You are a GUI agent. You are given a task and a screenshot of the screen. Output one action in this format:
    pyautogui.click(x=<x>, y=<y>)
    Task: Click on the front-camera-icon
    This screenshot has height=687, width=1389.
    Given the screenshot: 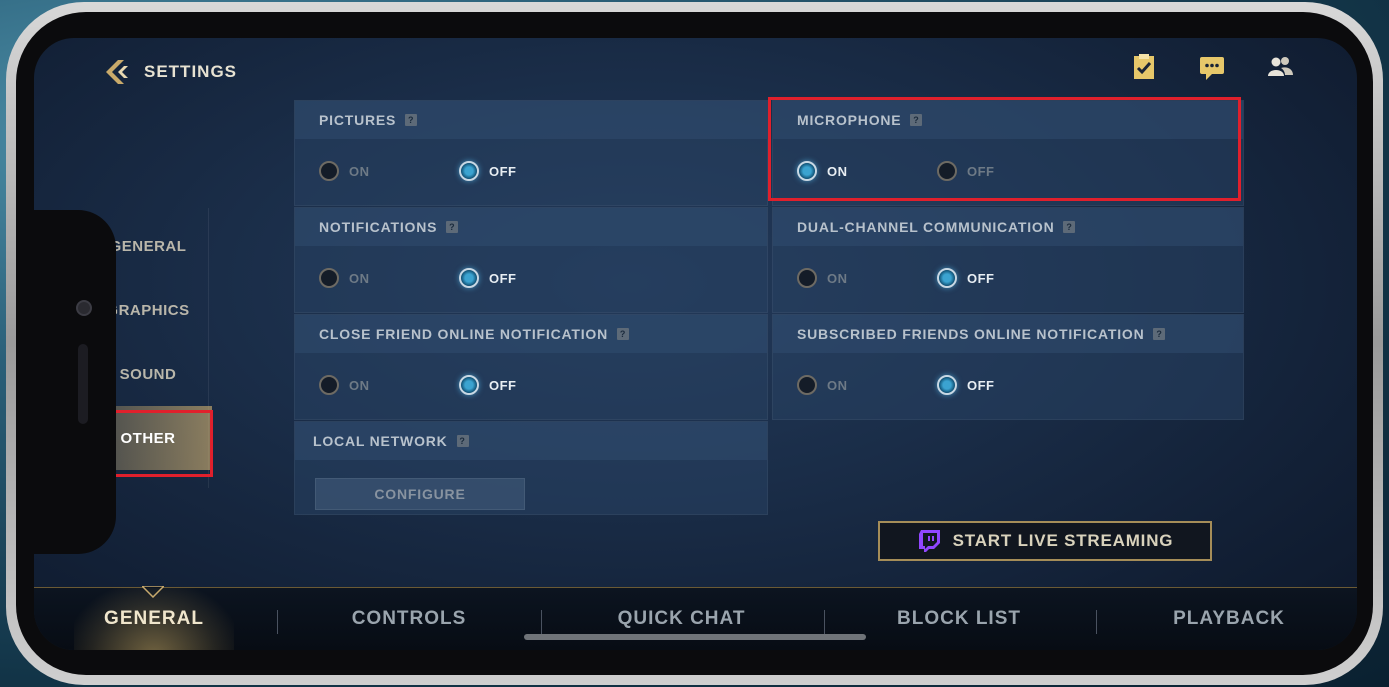 What is the action you would take?
    pyautogui.click(x=84, y=308)
    